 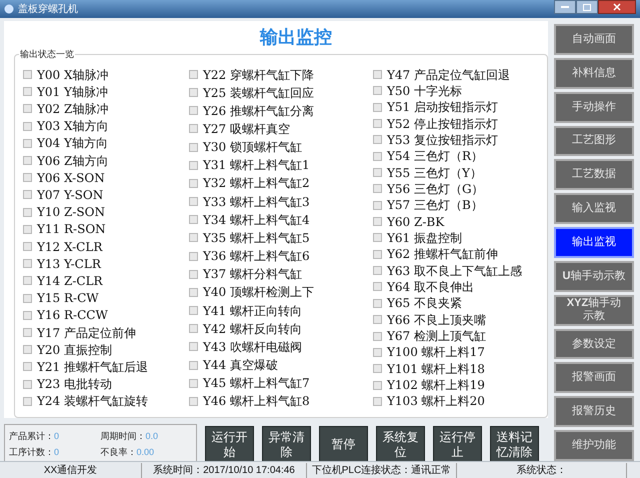 I want to click on app-icon, so click(x=9, y=9).